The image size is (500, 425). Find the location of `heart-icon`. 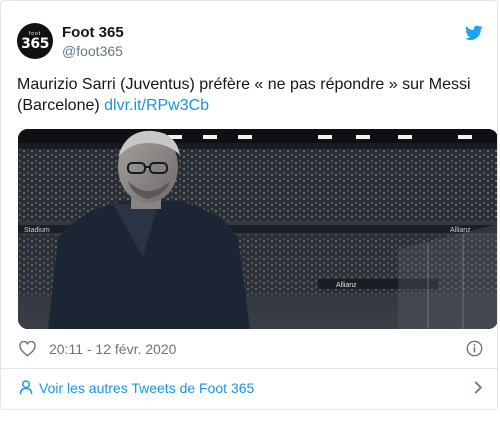

heart-icon is located at coordinates (27, 349).